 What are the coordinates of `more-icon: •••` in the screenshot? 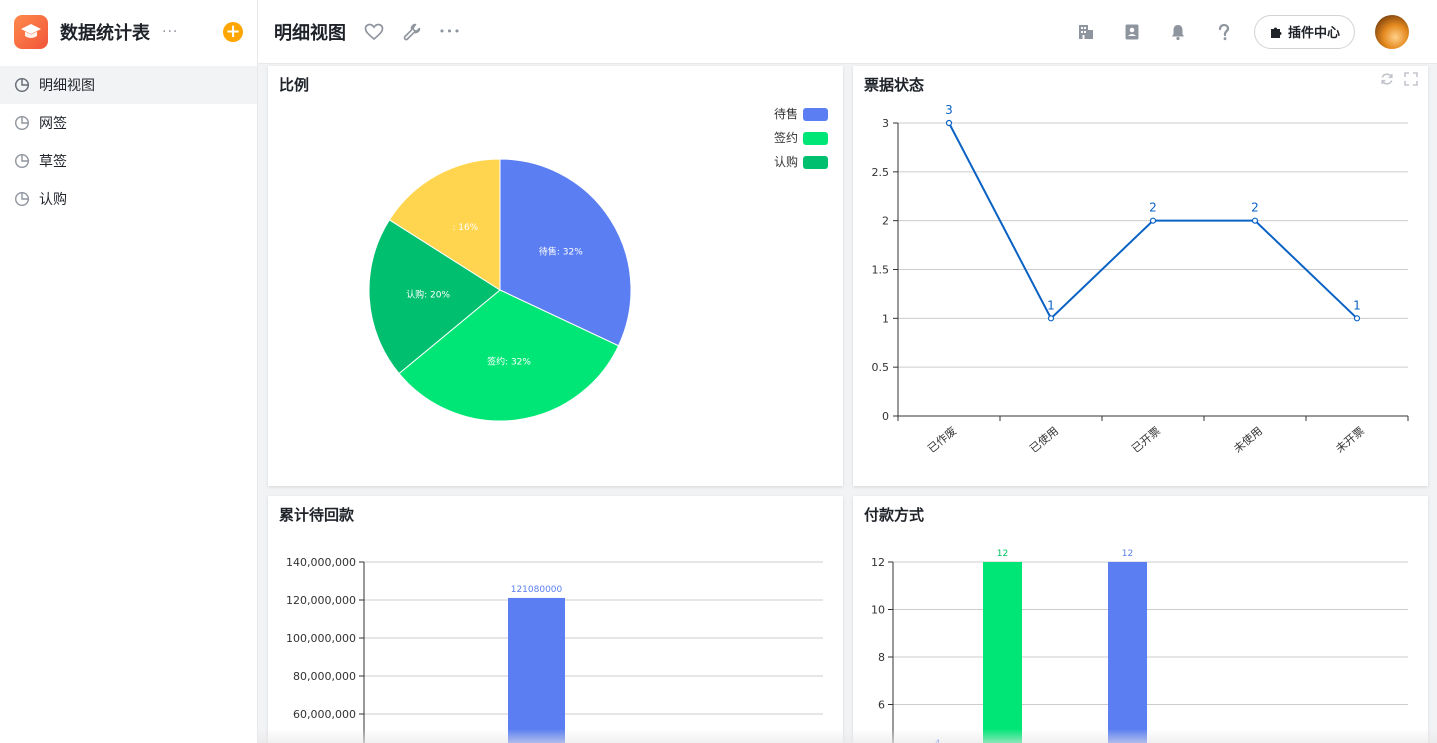 It's located at (449, 32).